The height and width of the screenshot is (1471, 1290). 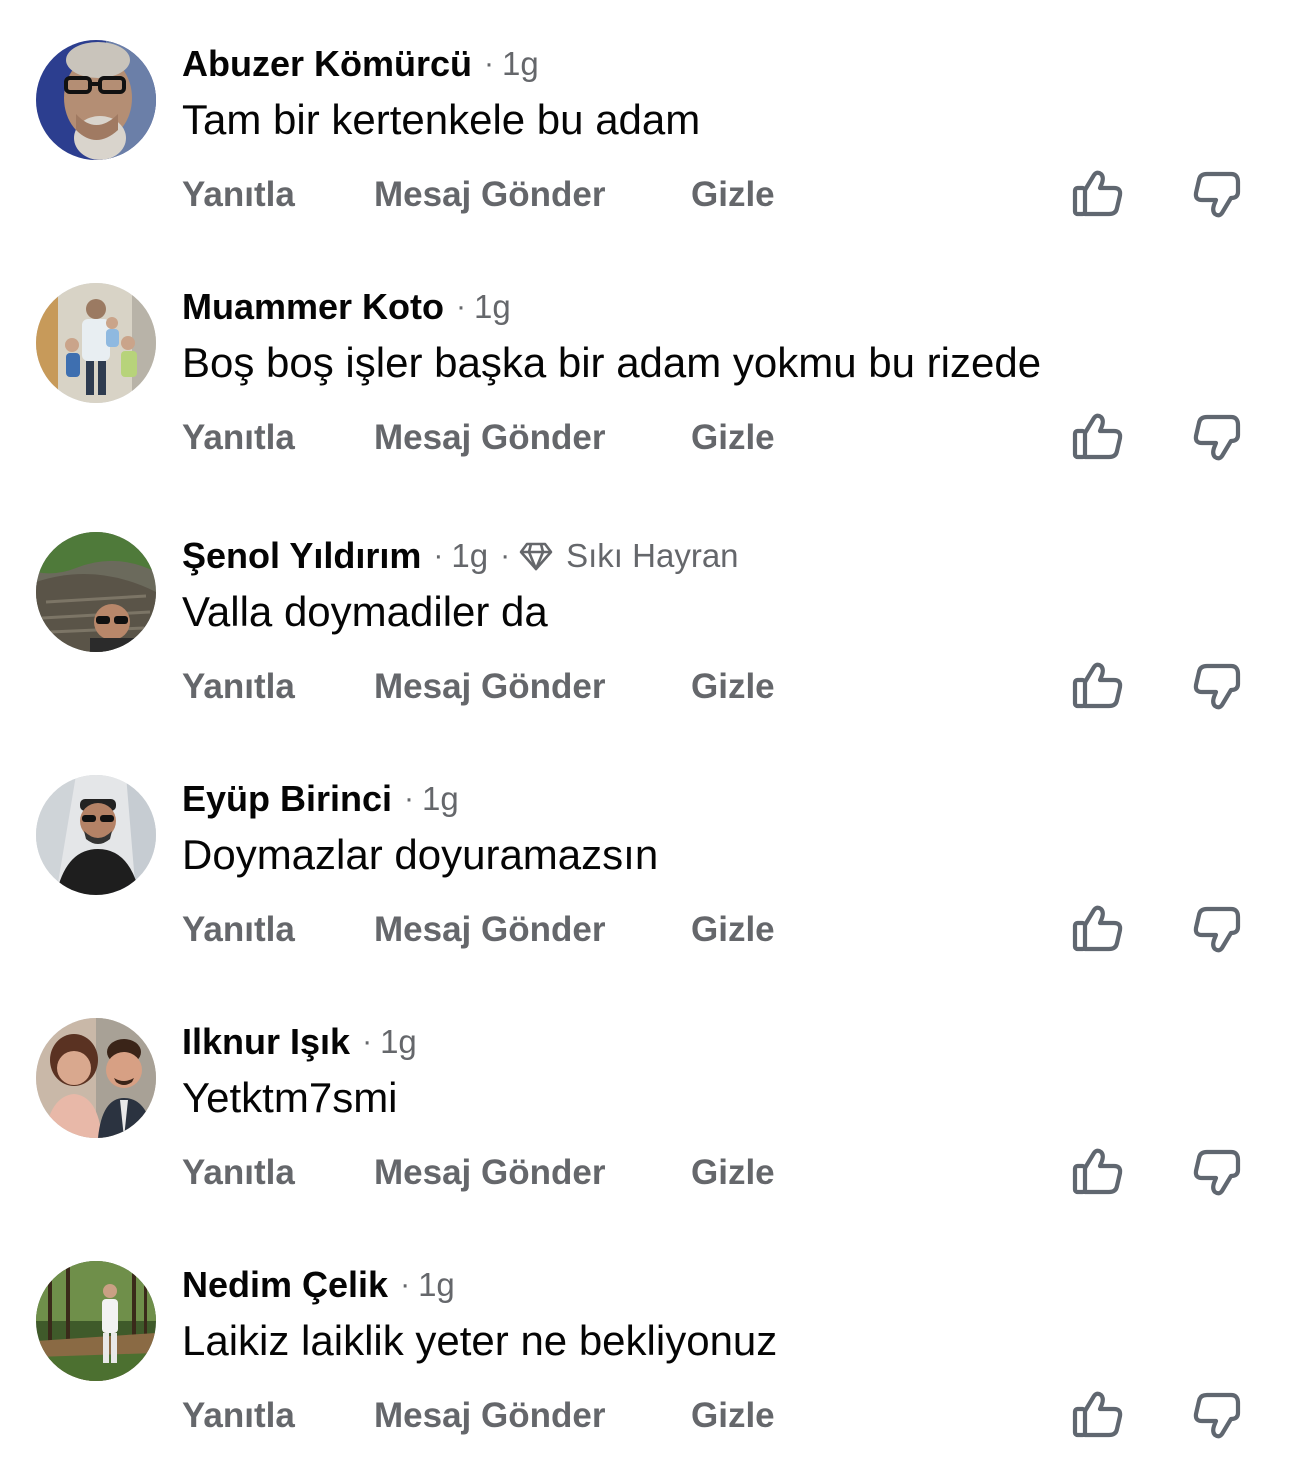 What do you see at coordinates (301, 556) in the screenshot?
I see `author-name: Şenol Yıldırım` at bounding box center [301, 556].